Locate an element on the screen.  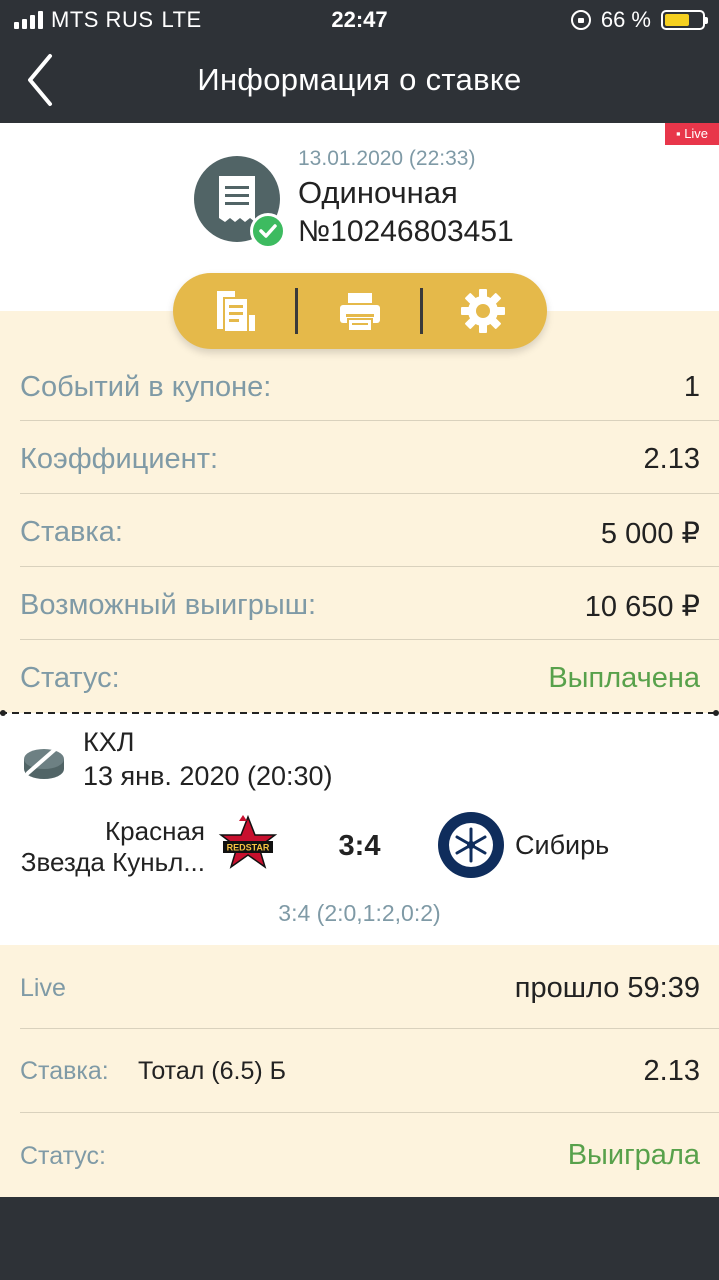
action-toolbar is located at coordinates (360, 311).